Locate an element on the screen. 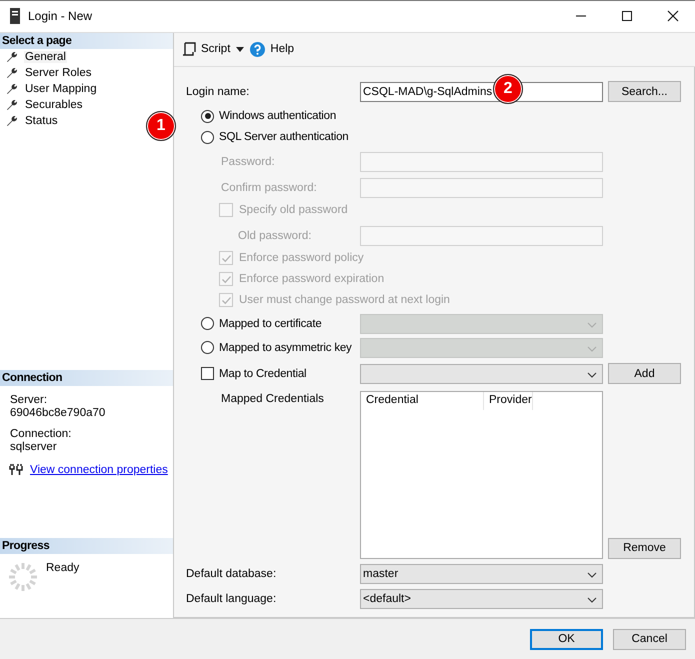 The image size is (695, 659). page-item: Securables is located at coordinates (45, 104).